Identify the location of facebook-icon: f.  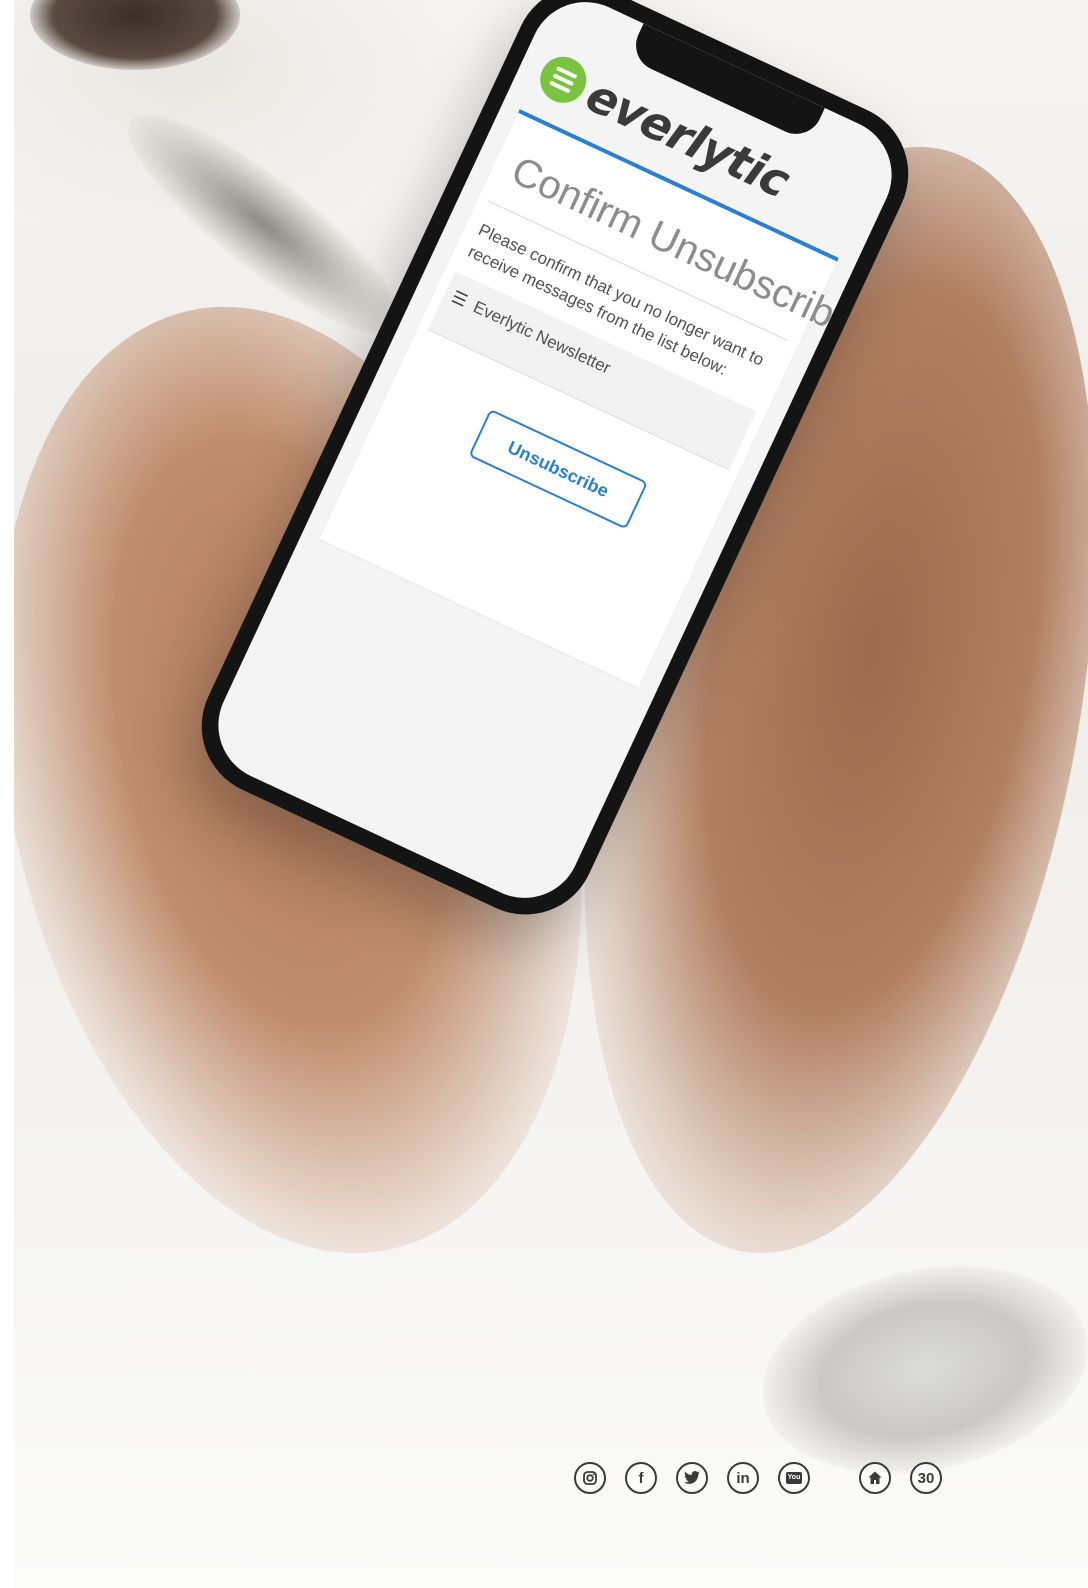
(641, 1478).